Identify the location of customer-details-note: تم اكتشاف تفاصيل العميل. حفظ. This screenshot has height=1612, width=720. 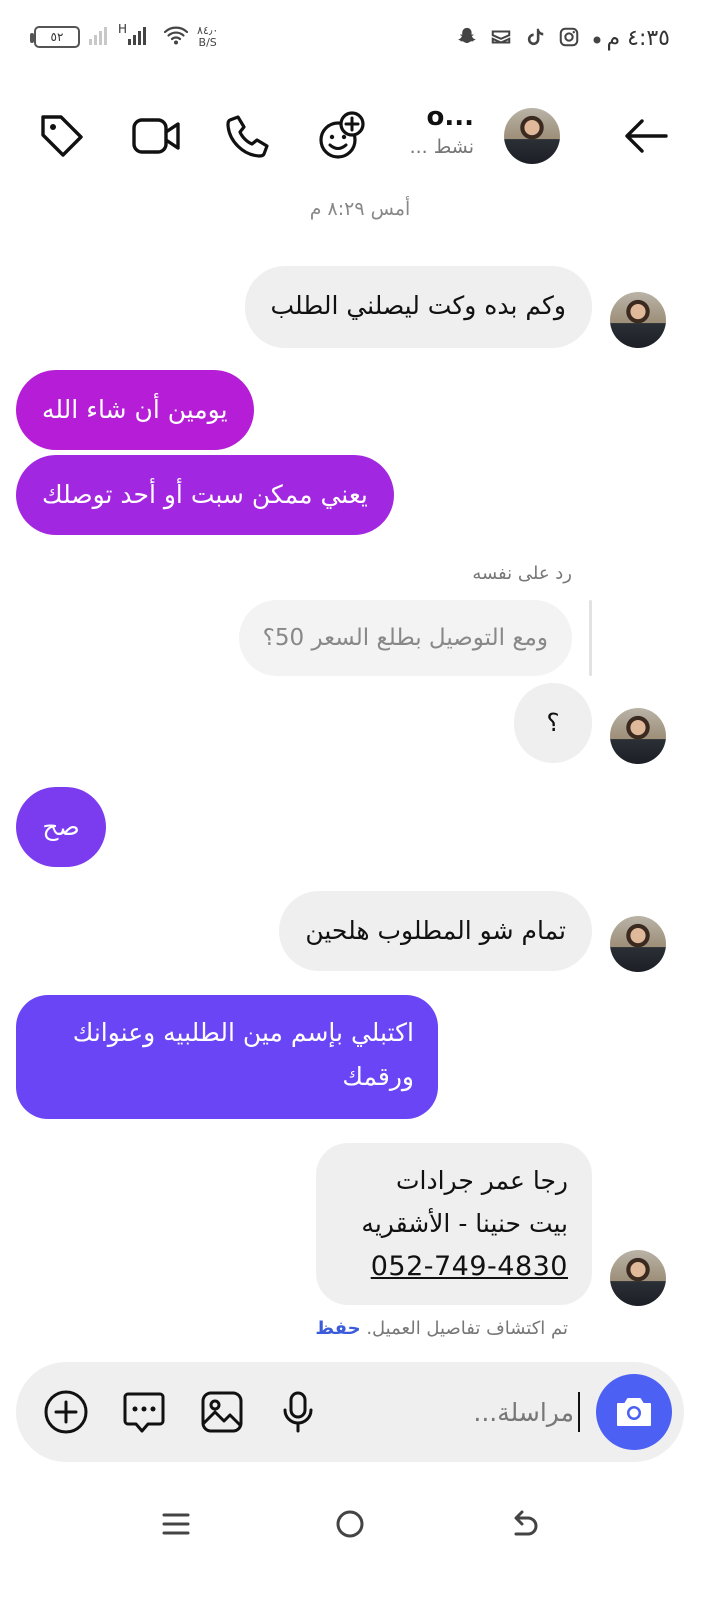
(441, 1328).